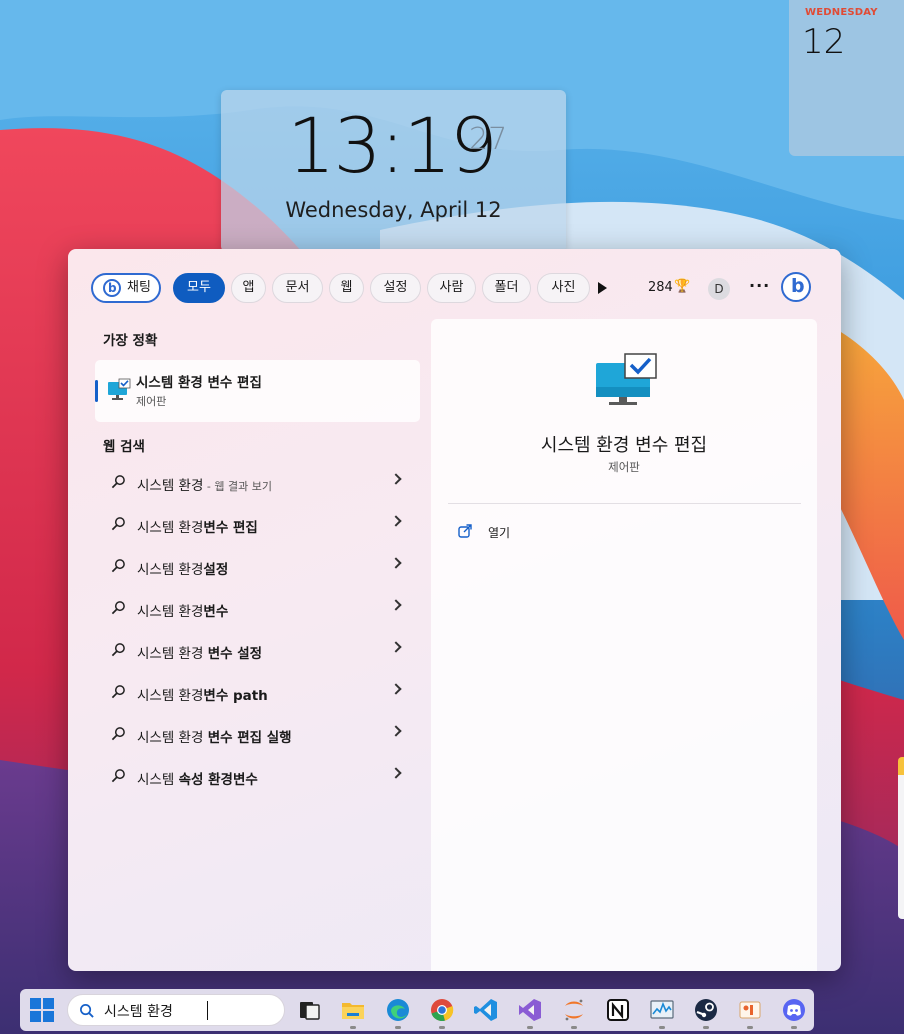  Describe the element at coordinates (42, 1010) in the screenshot. I see `start-button` at that location.